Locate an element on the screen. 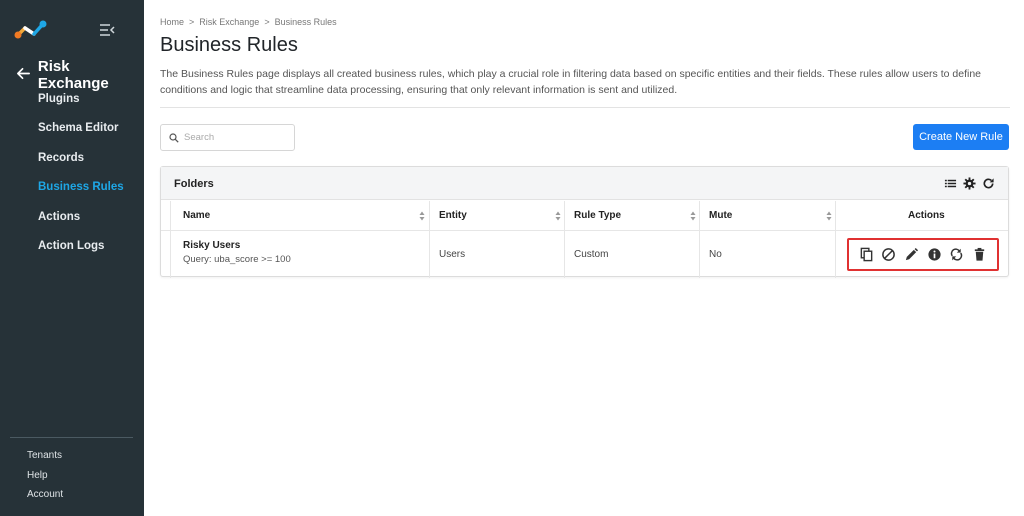 The width and height of the screenshot is (1024, 516). sidebar-link-account: Account is located at coordinates (45, 499).